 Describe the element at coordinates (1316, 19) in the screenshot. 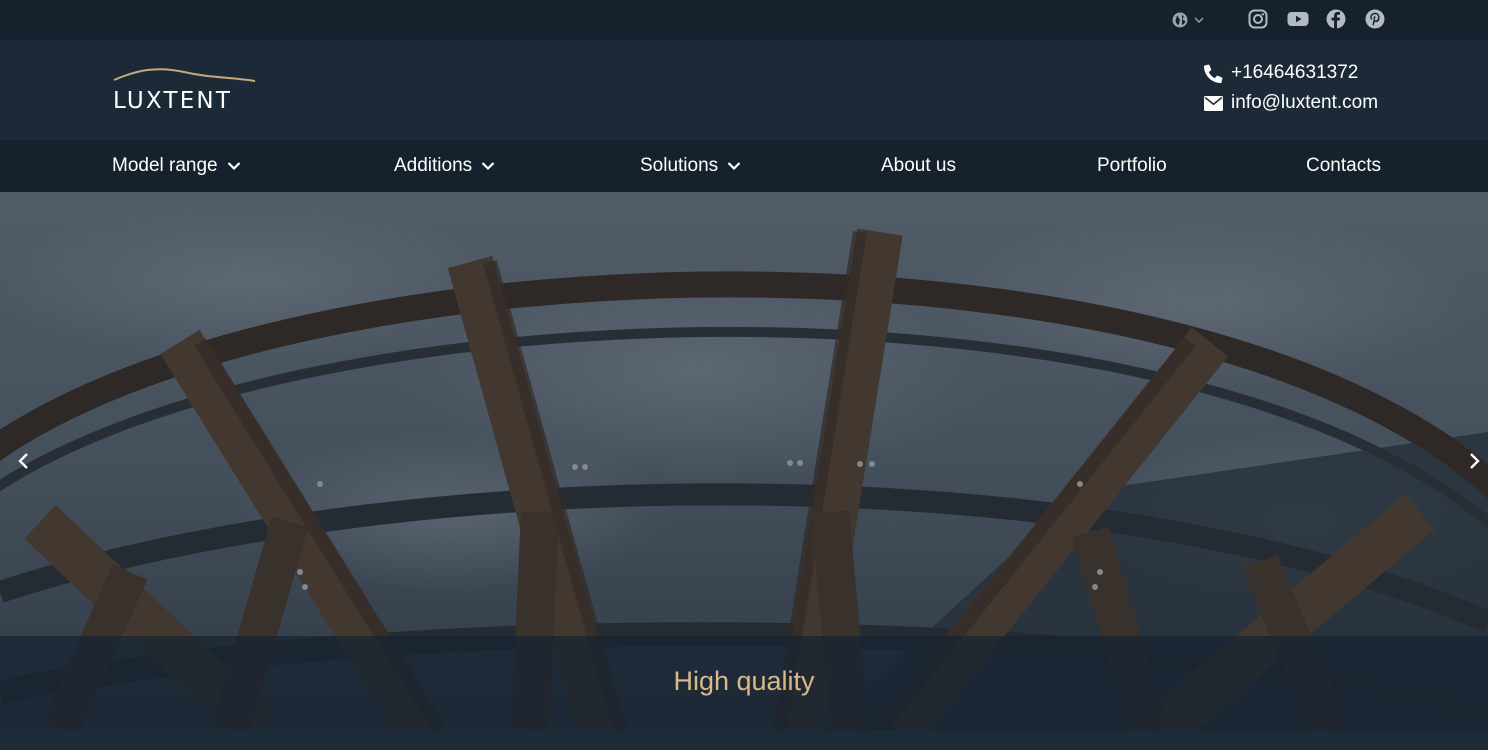

I see `social-links` at that location.